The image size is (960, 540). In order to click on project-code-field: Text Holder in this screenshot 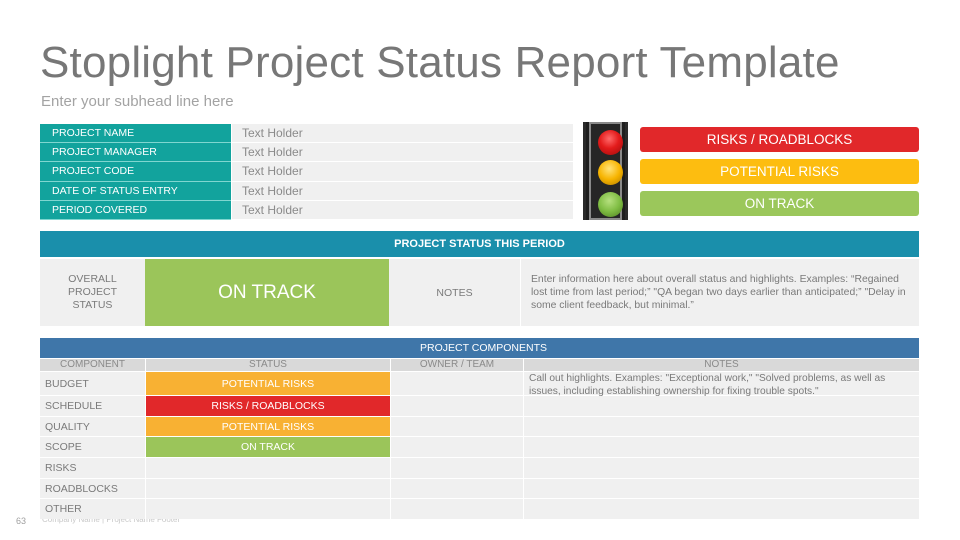, I will do `click(402, 172)`.